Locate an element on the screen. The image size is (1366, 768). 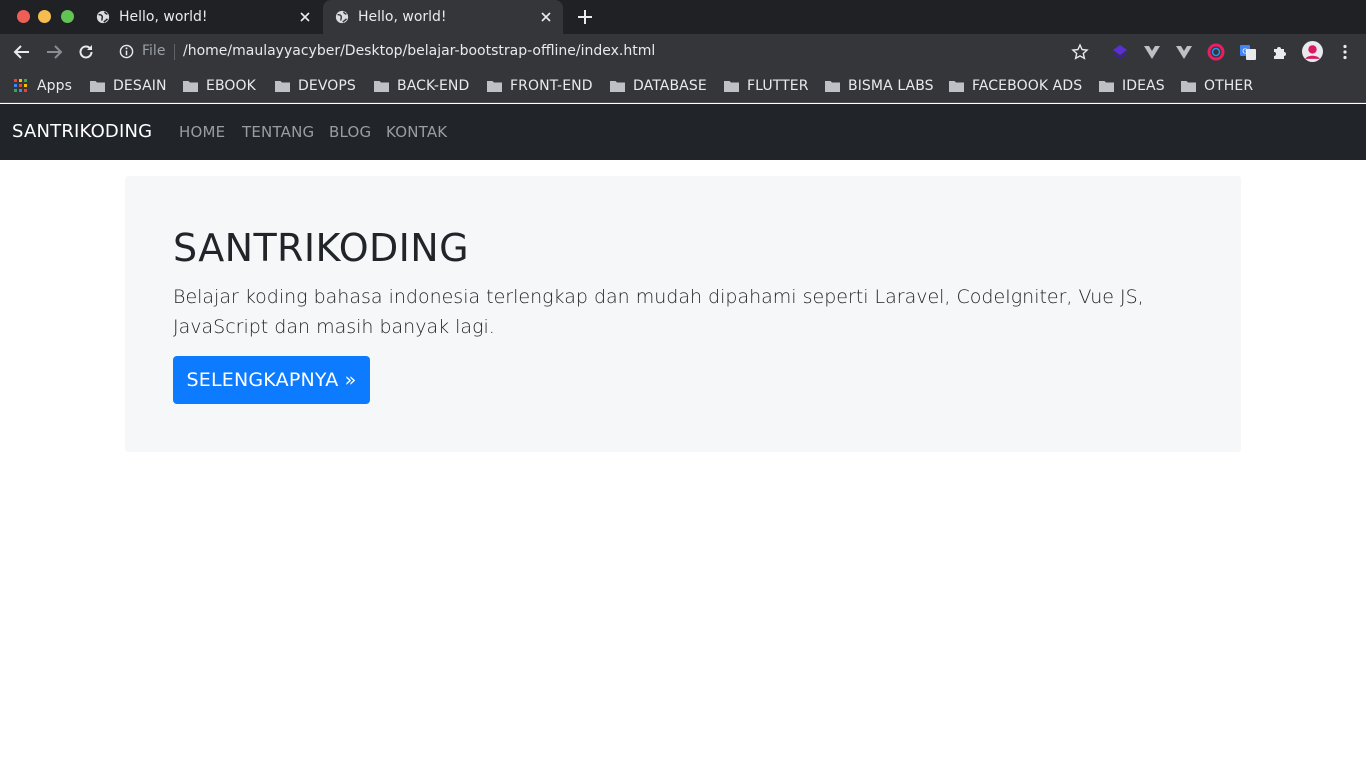
bookmark-star-icon is located at coordinates (1080, 52).